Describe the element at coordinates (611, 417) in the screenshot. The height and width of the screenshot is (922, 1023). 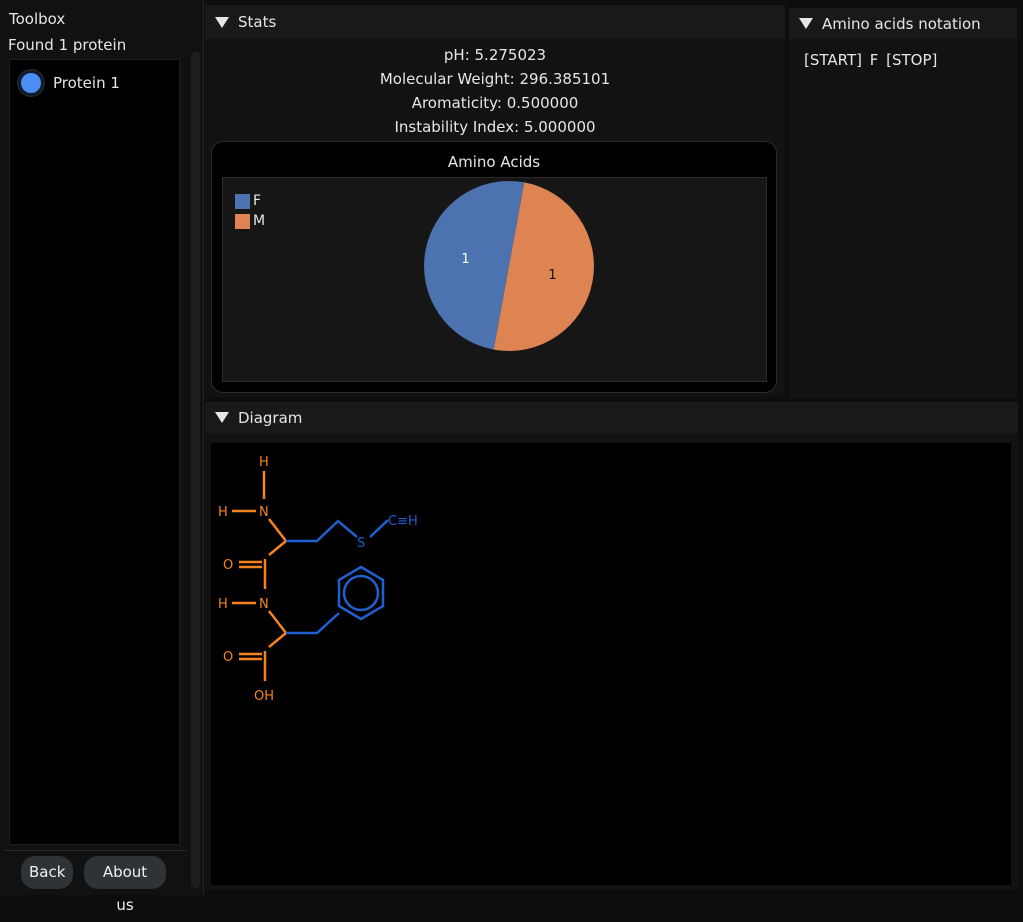
I see `diagram-header: Diagram` at that location.